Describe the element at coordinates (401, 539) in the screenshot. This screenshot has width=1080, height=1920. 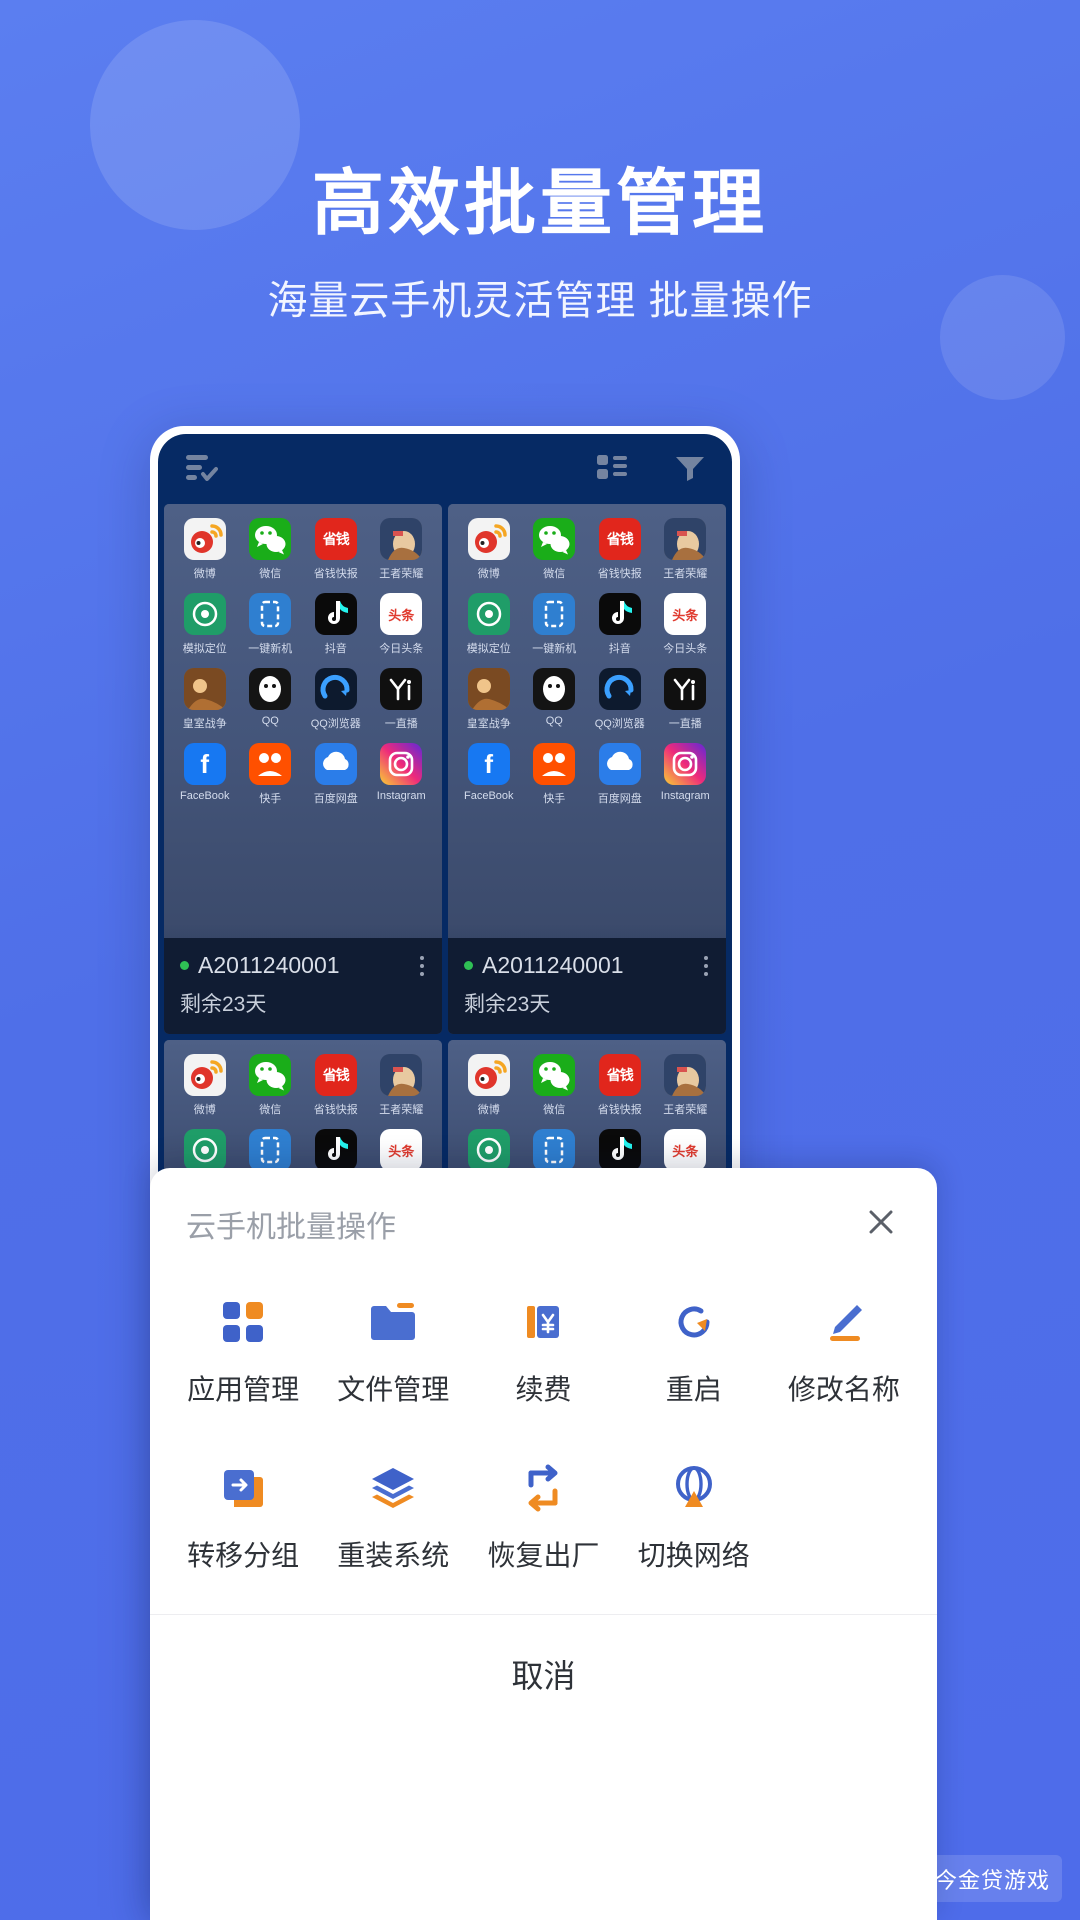
I see `honor-king-icon` at that location.